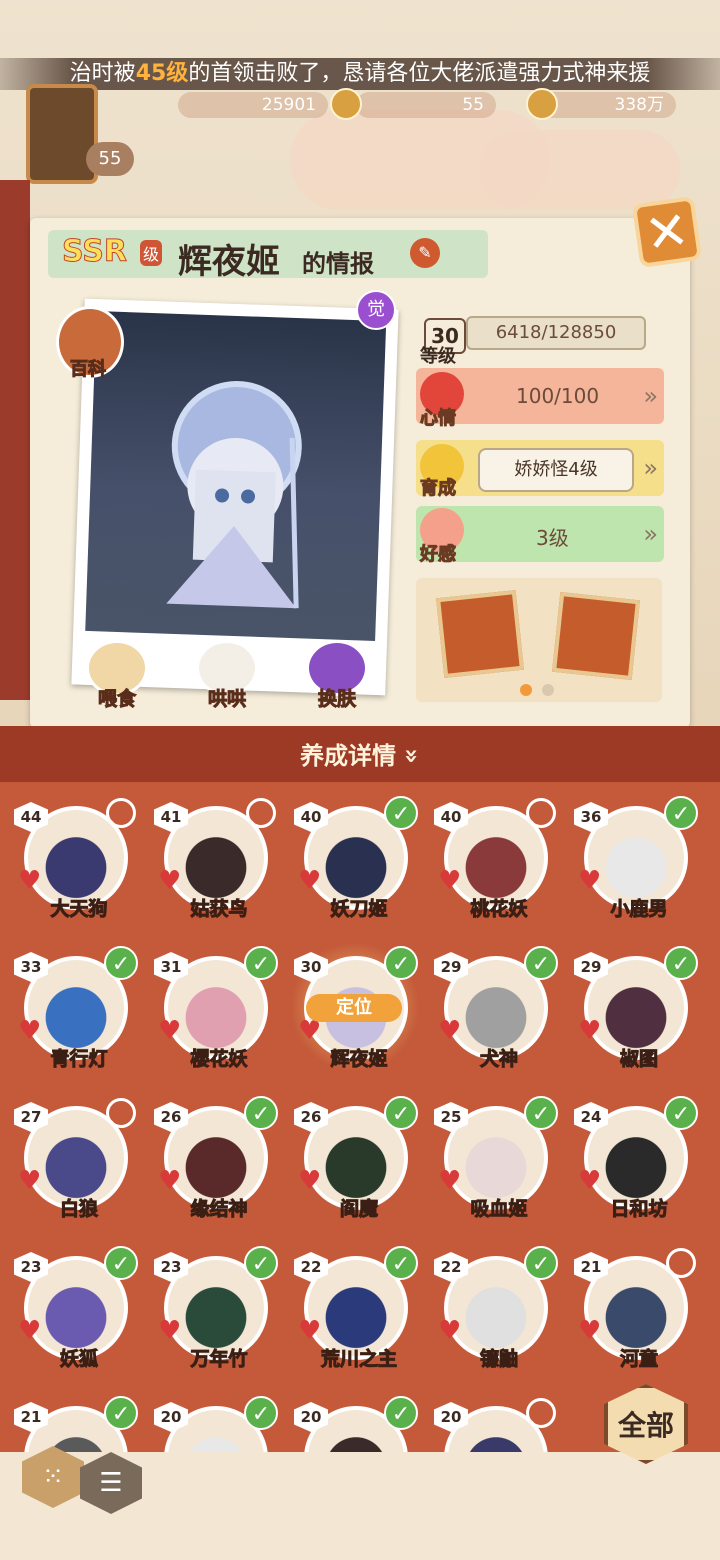  Describe the element at coordinates (495, 862) in the screenshot. I see `shikigami-card: 40 ♥ 桃花妖` at that location.